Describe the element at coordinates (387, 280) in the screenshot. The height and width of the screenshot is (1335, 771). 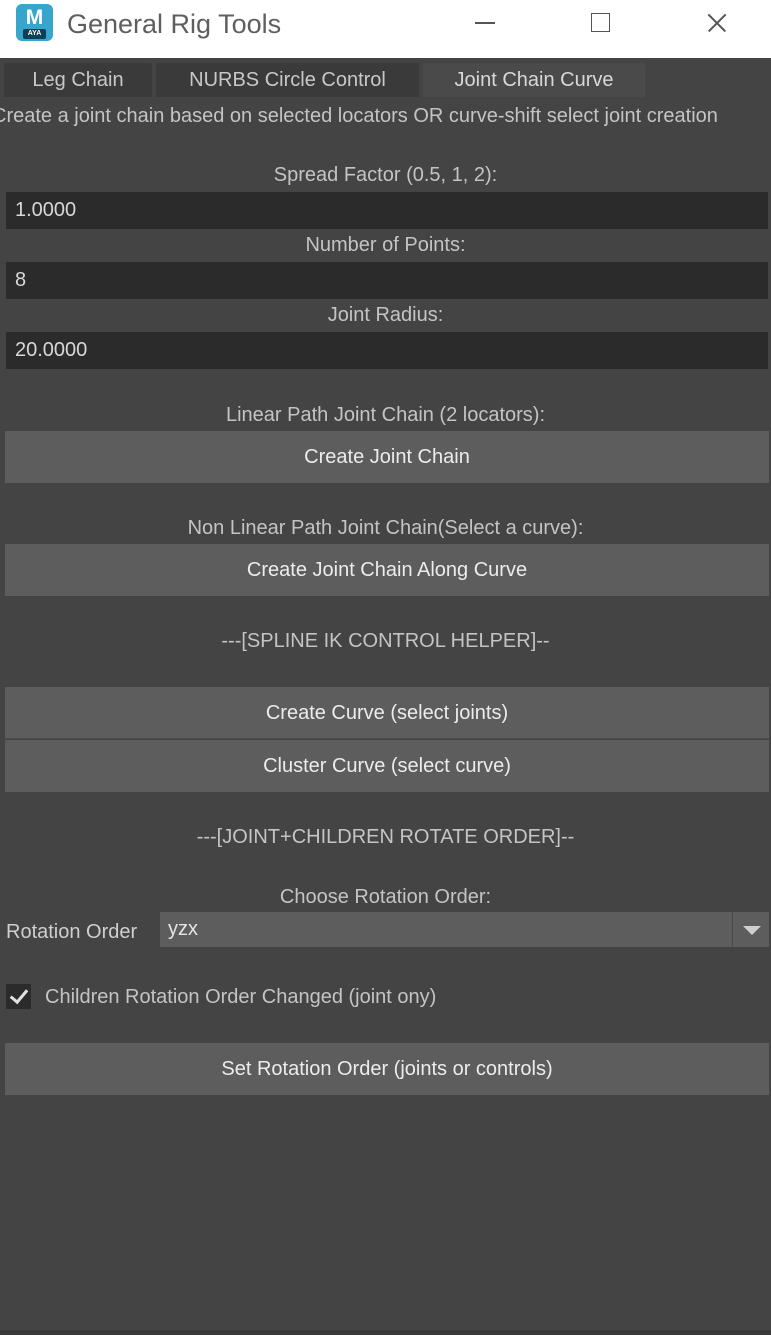
I see `num-points-field: 8` at that location.